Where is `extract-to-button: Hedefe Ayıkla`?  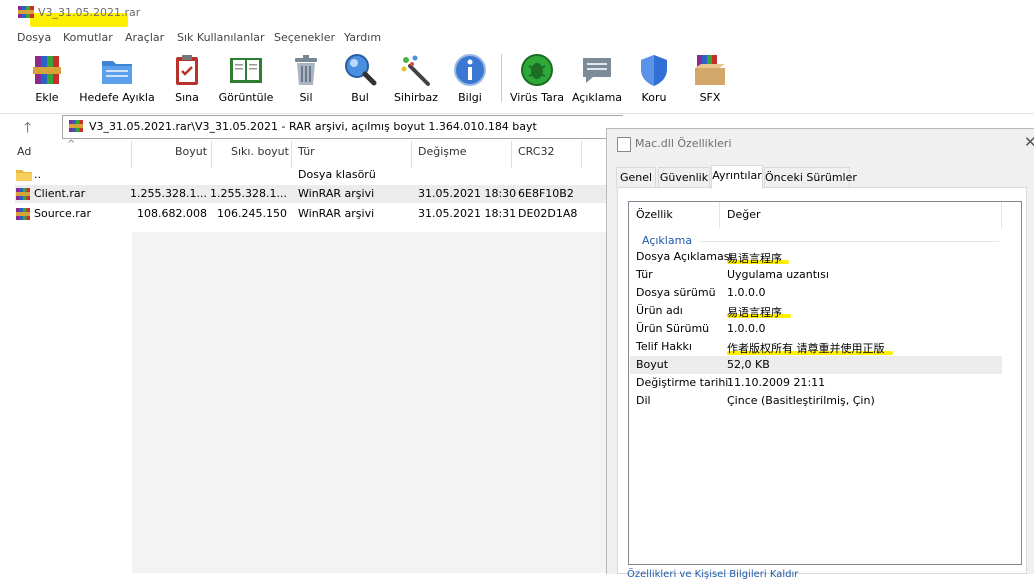
extract-to-button: Hedefe Ayıkla is located at coordinates (117, 79).